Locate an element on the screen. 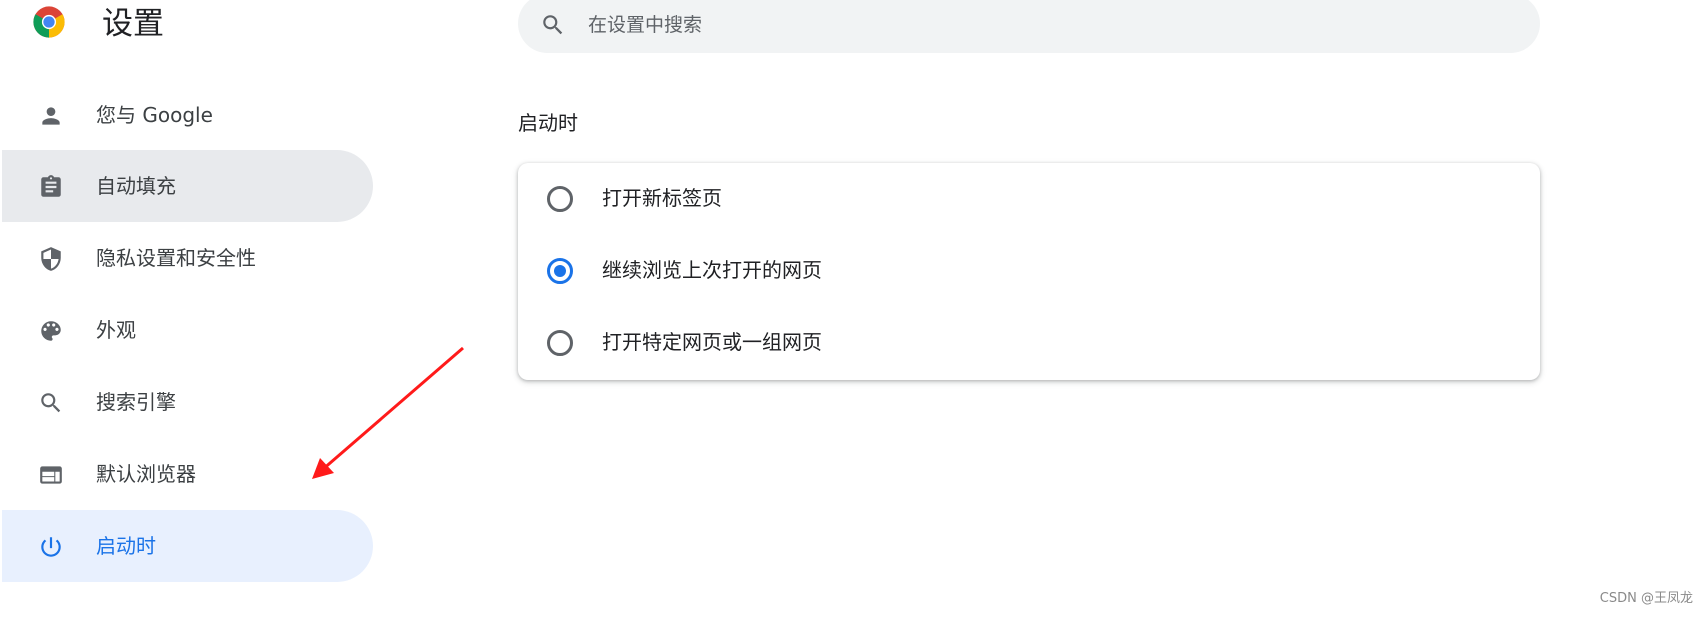 This screenshot has width=1707, height=617. shield-icon is located at coordinates (51, 259).